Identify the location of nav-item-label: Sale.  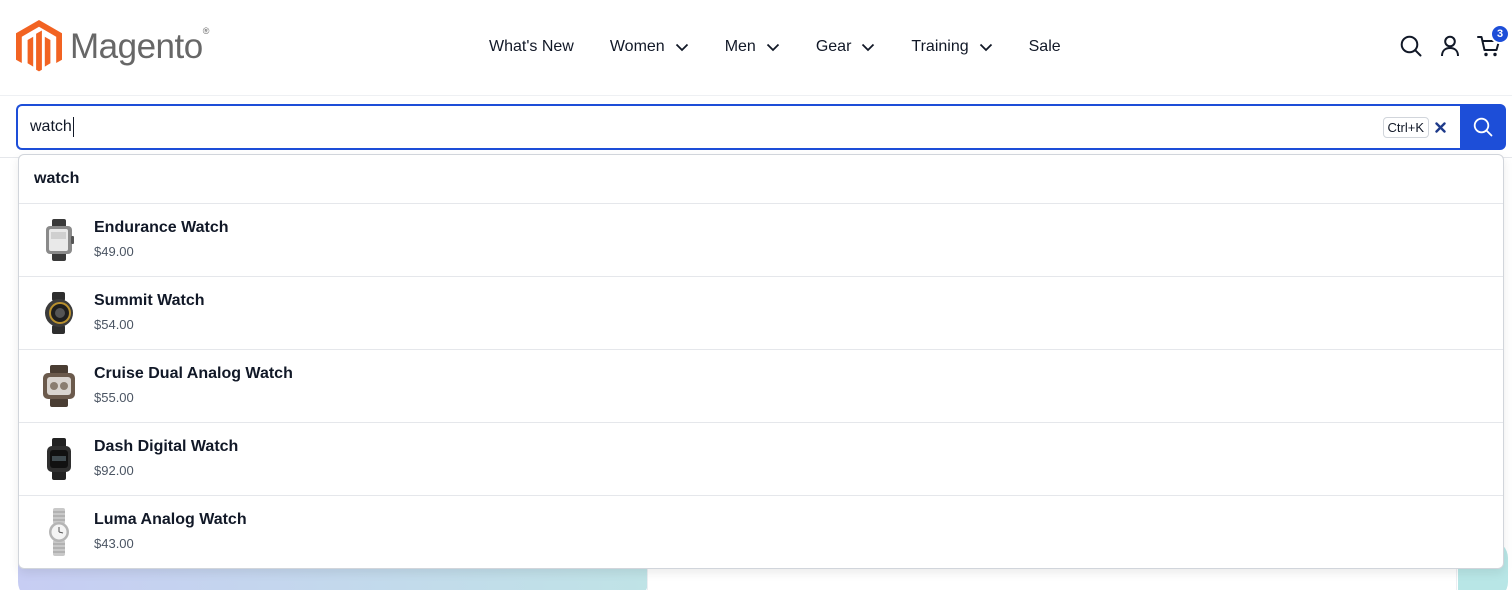
(1044, 46).